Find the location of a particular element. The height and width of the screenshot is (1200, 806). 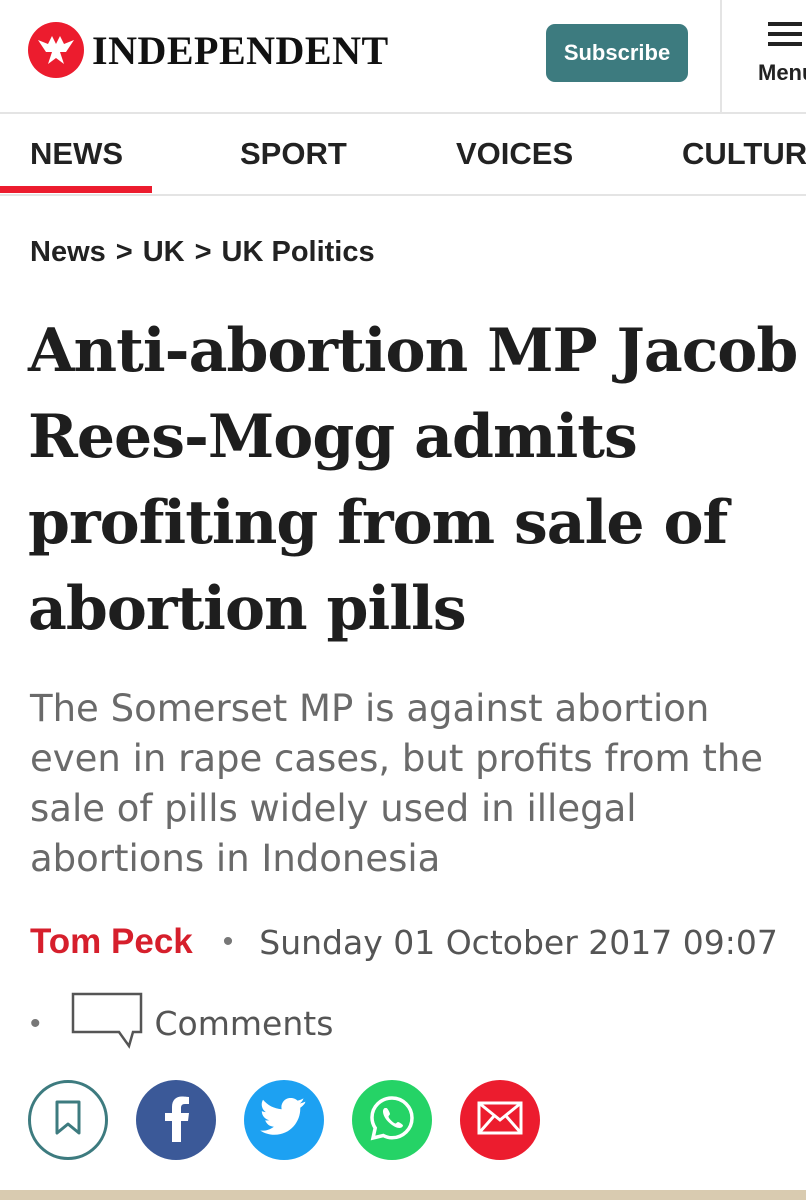

email-icon is located at coordinates (500, 1120).